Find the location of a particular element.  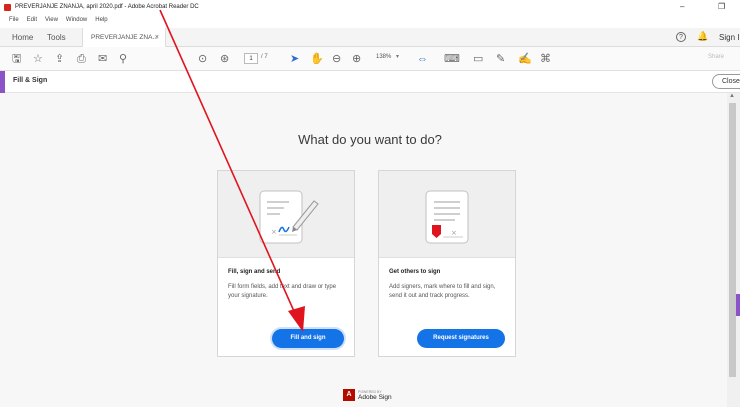

page-up-icon: ⊙ is located at coordinates (202, 59).